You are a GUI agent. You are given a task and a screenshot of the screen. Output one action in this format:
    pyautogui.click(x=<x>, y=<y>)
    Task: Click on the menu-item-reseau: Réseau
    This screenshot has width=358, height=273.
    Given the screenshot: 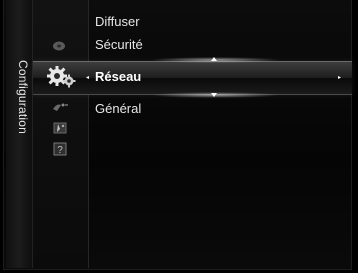 What is the action you would take?
    pyautogui.click(x=118, y=76)
    